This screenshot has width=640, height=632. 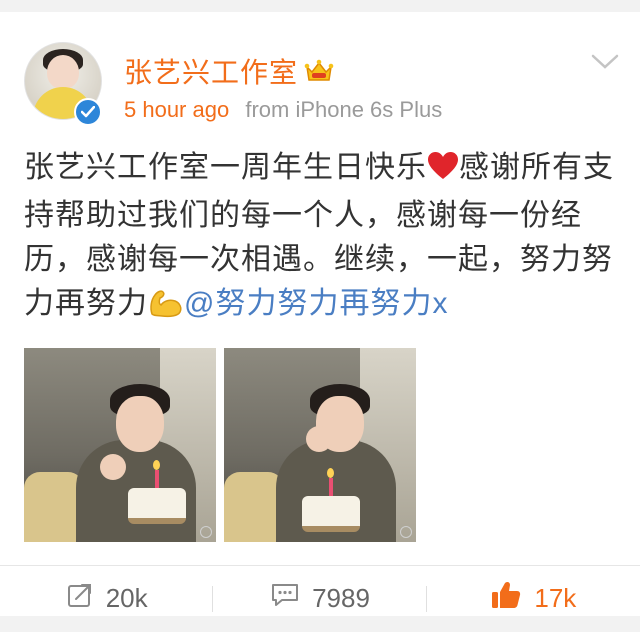 What do you see at coordinates (80, 598) in the screenshot?
I see `repost-icon` at bounding box center [80, 598].